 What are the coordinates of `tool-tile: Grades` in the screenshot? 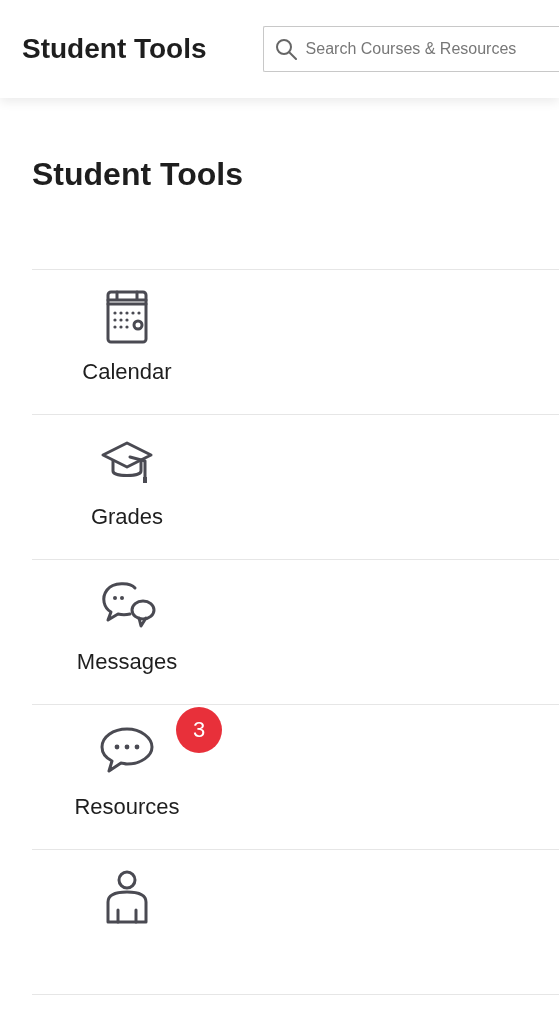 It's located at (127, 473).